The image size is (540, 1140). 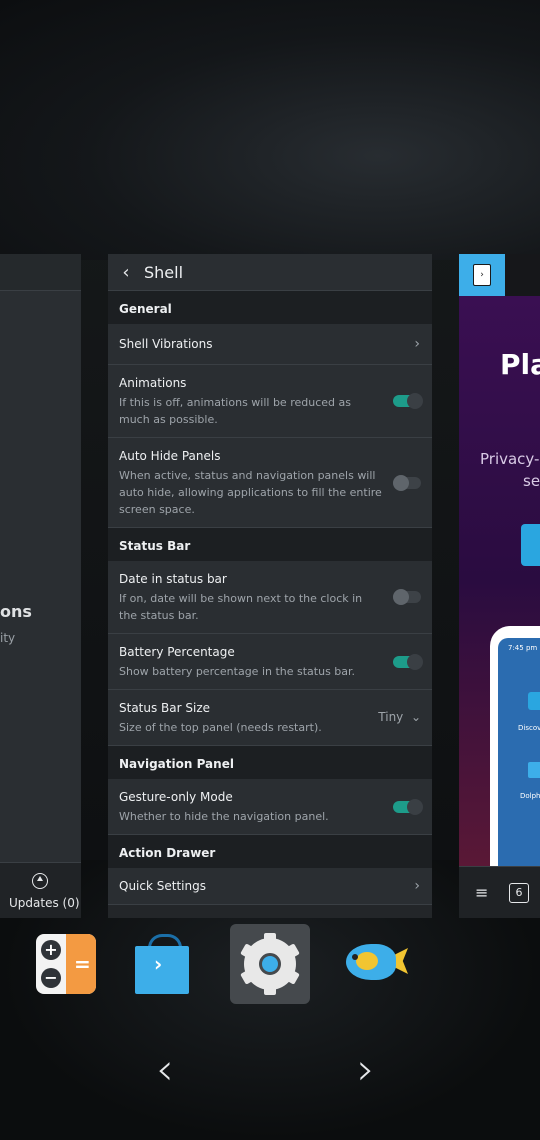 I want to click on left-card-bottom-bar: Updates (0), so click(x=40, y=890).